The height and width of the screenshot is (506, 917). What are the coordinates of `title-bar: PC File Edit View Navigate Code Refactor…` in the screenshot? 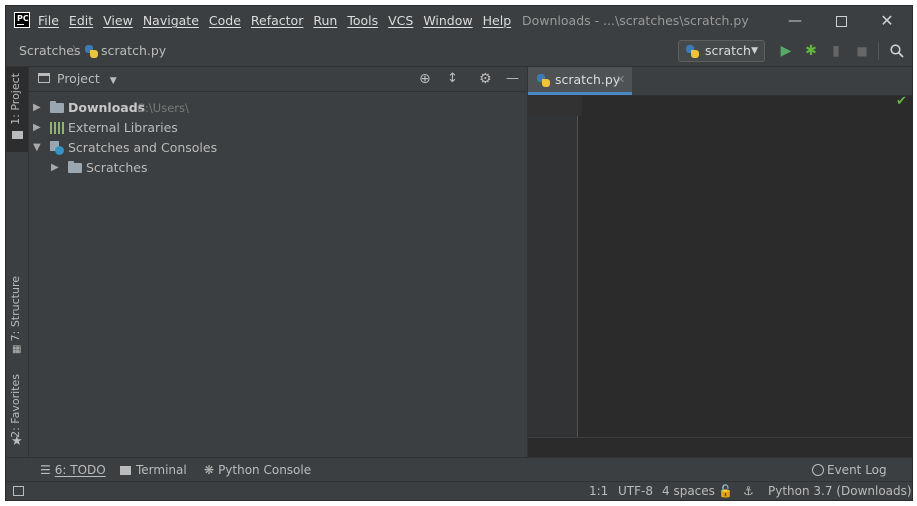 It's located at (459, 21).